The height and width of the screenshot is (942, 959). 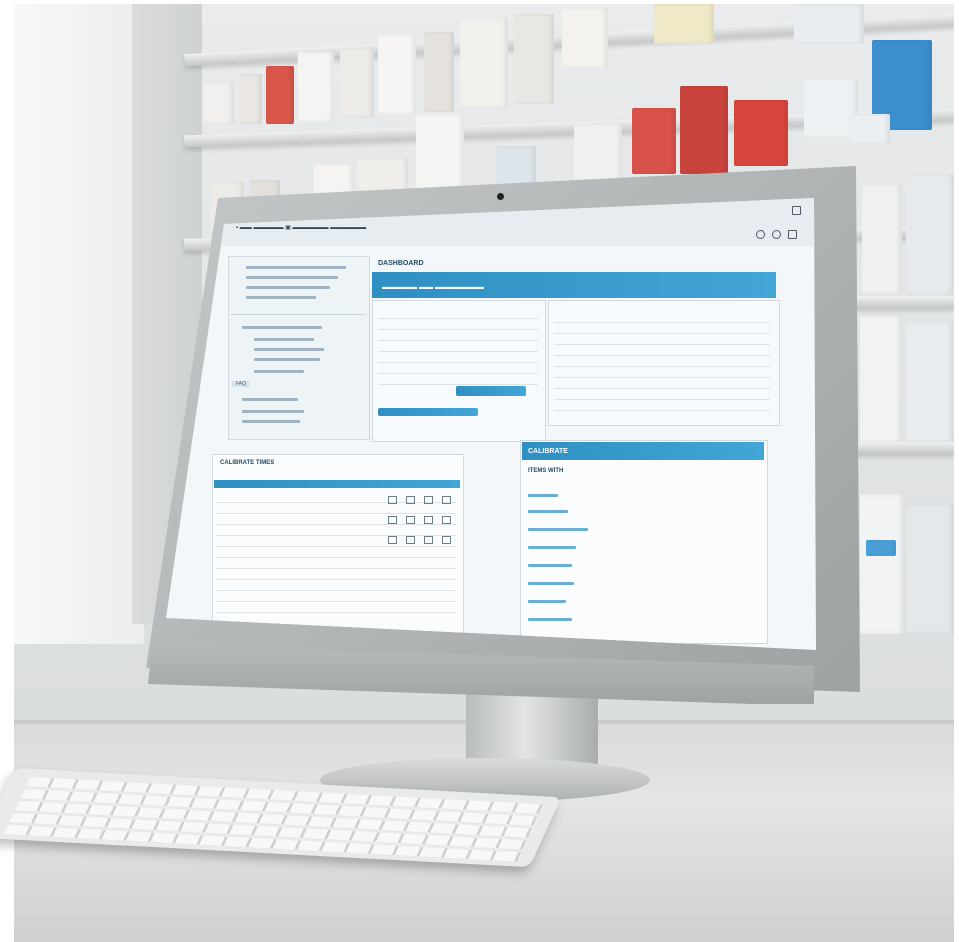 I want to click on right-panel-title: CALIBRATE, so click(x=548, y=451).